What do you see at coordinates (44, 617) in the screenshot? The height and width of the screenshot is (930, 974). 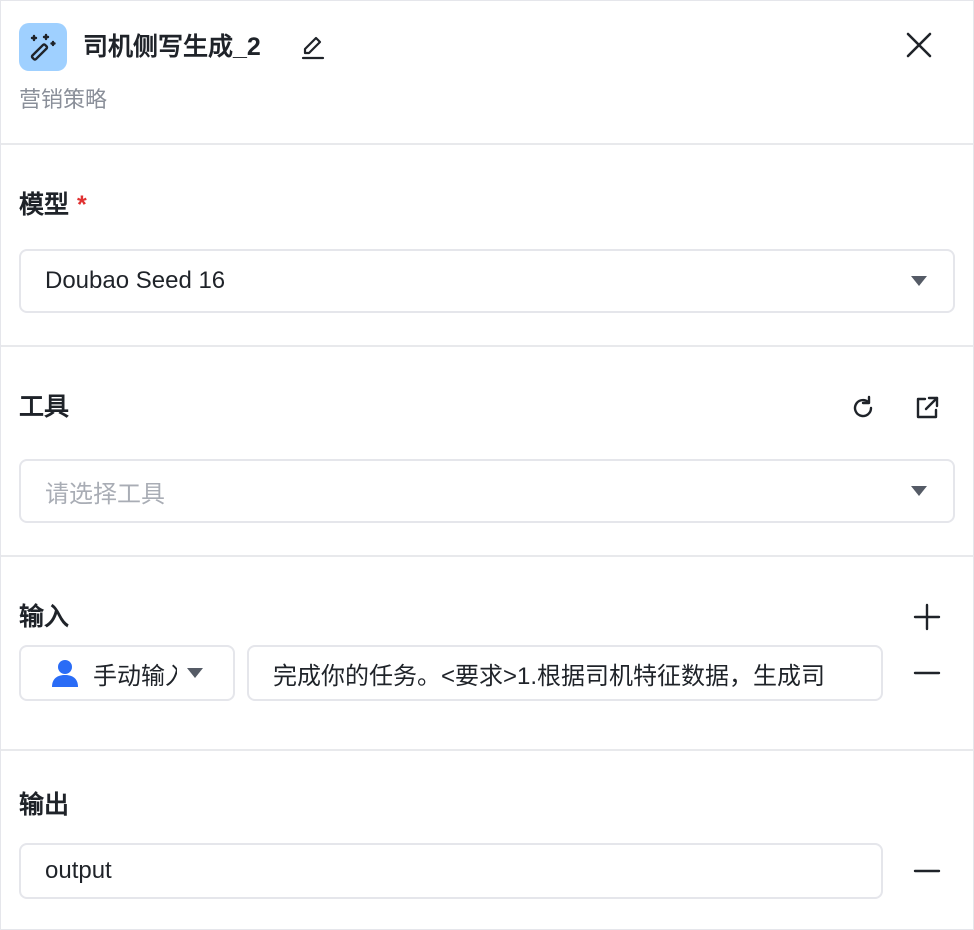 I see `input-label: 输入` at bounding box center [44, 617].